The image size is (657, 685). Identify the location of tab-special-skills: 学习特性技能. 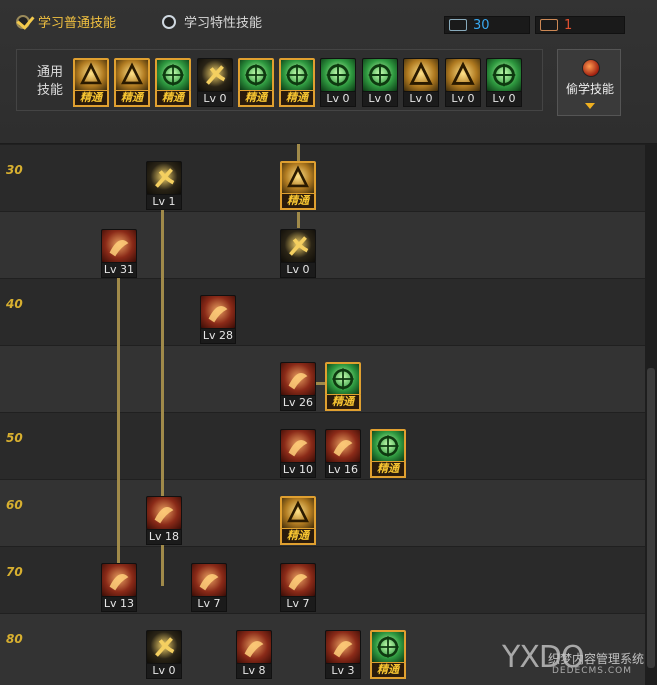
(212, 21).